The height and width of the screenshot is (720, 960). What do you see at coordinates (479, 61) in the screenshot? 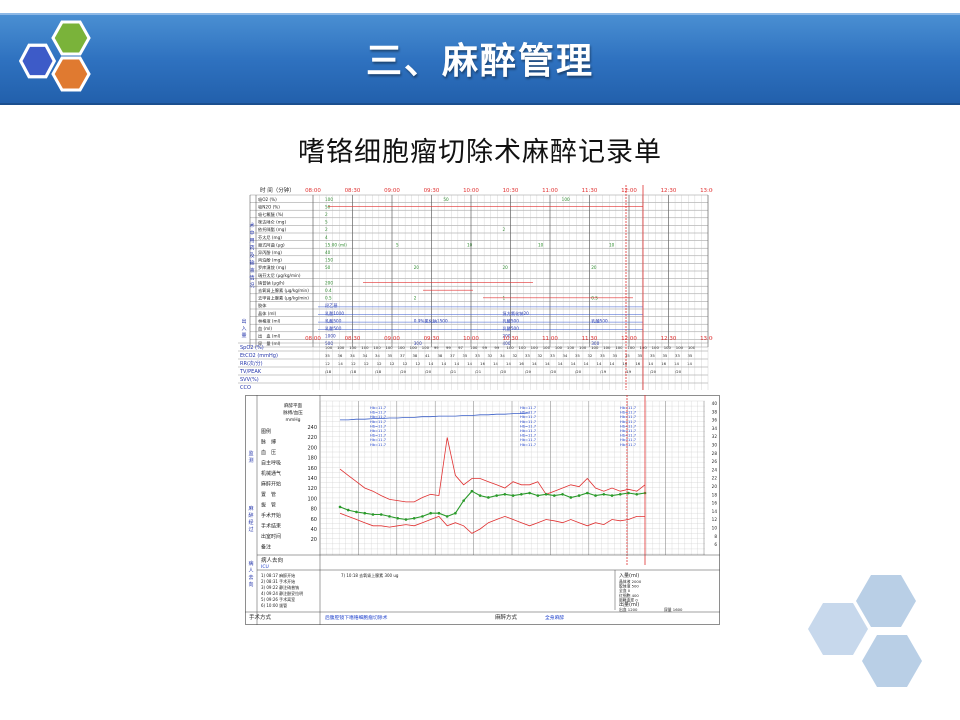
I see `slide-title: 三、麻醉管理` at bounding box center [479, 61].